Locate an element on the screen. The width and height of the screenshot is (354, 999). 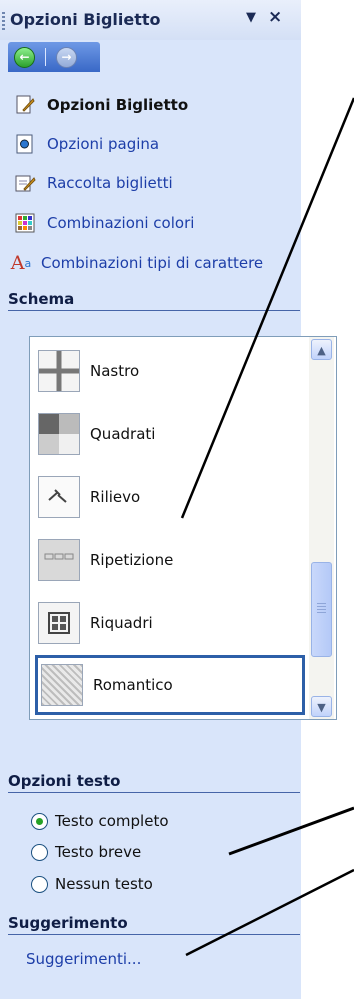
callout-line-hints is located at coordinates (269, 912).